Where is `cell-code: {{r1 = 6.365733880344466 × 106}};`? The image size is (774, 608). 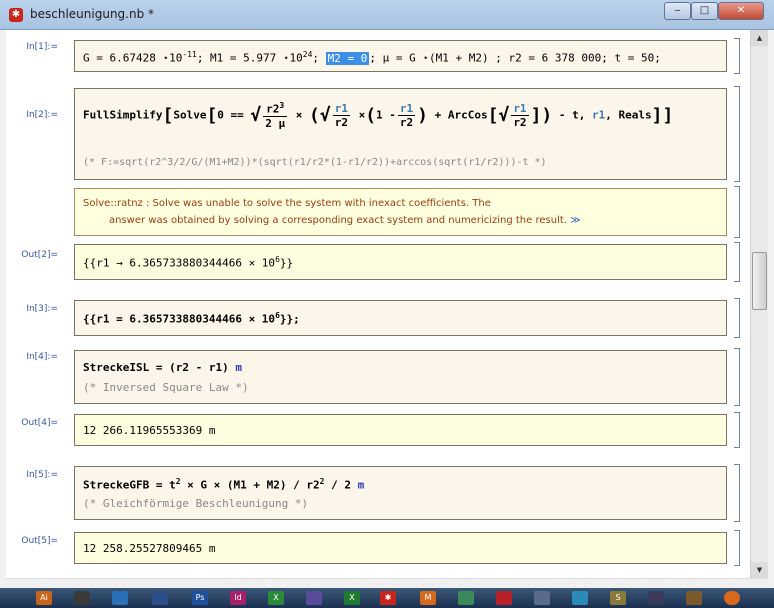 cell-code: {{r1 = 6.365733880344466 × 106}}; is located at coordinates (191, 318).